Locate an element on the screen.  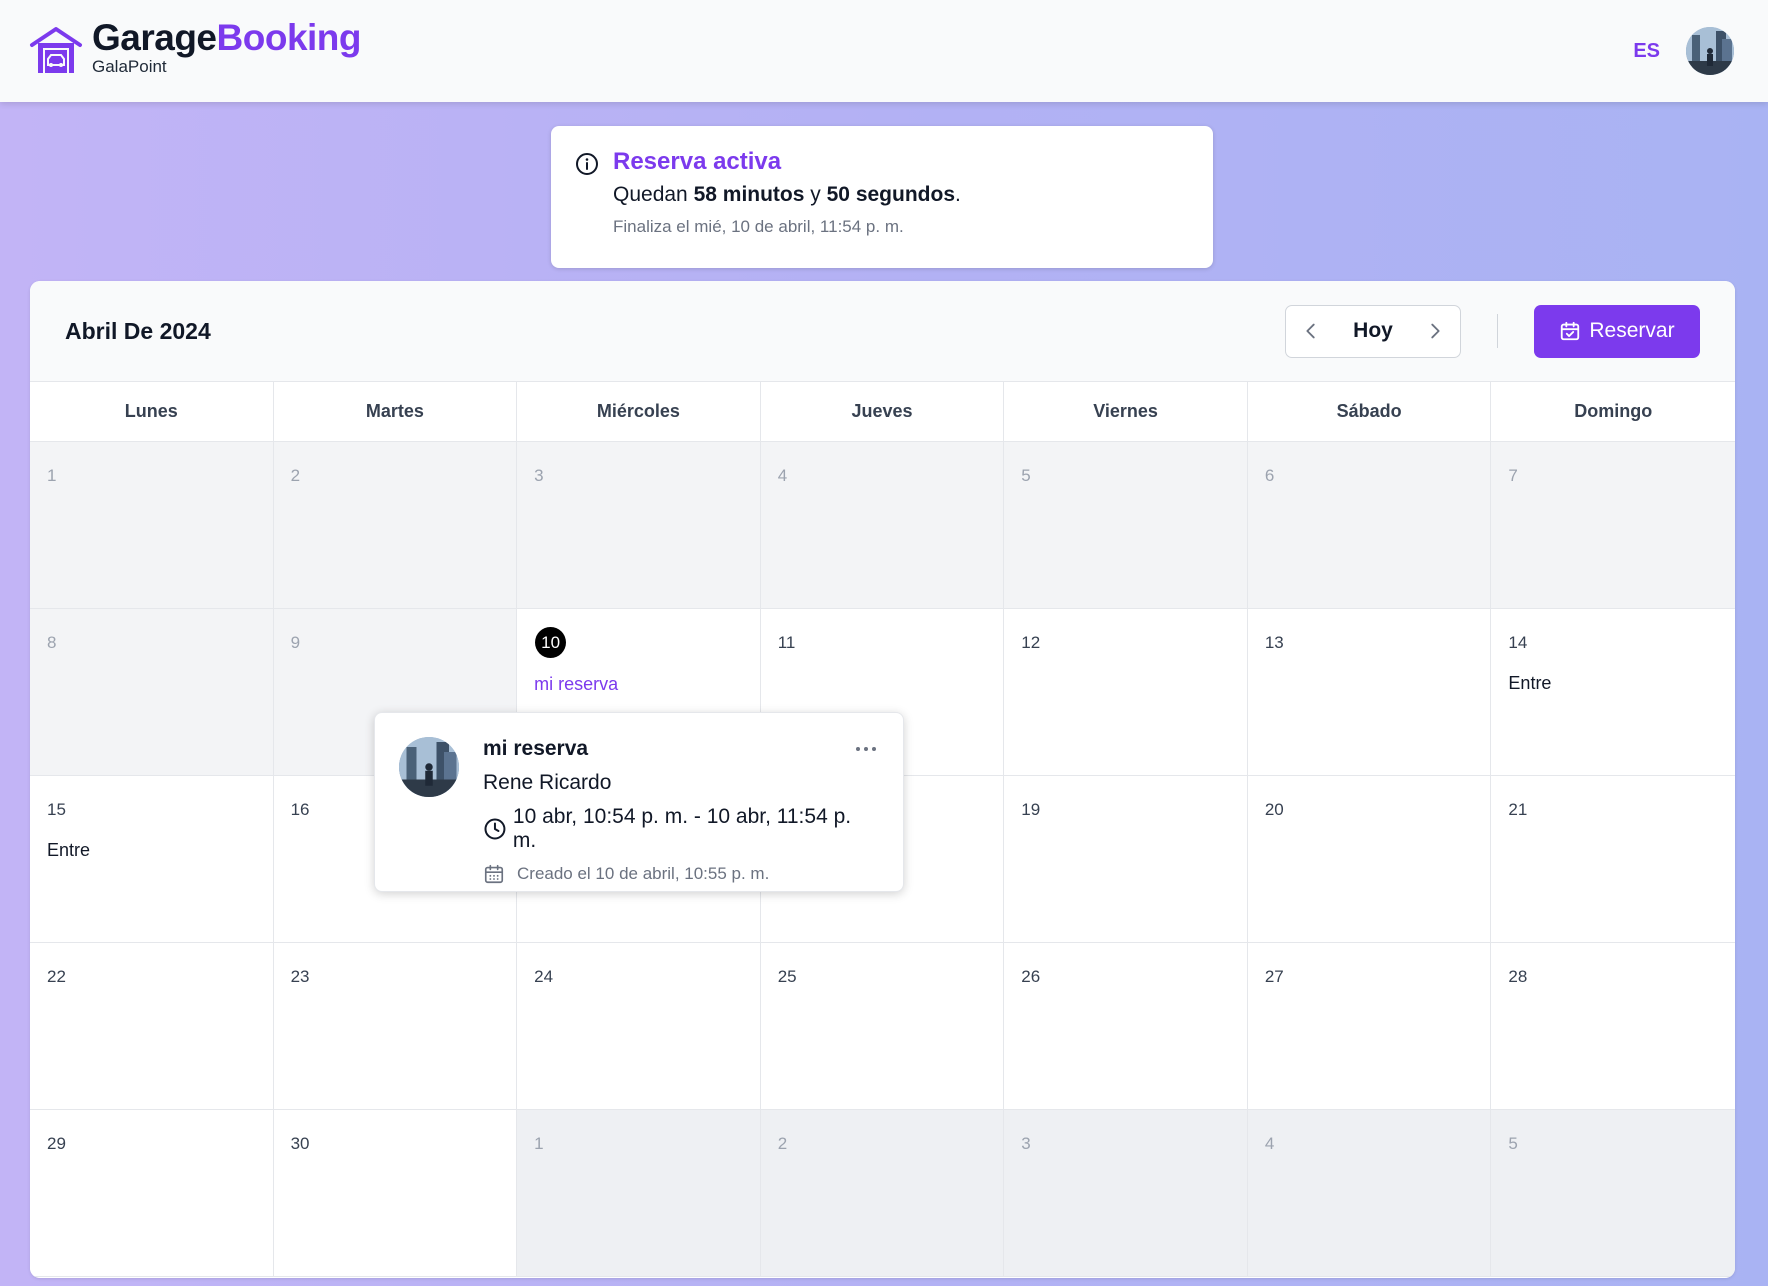
chevron-right-icon is located at coordinates (1435, 331).